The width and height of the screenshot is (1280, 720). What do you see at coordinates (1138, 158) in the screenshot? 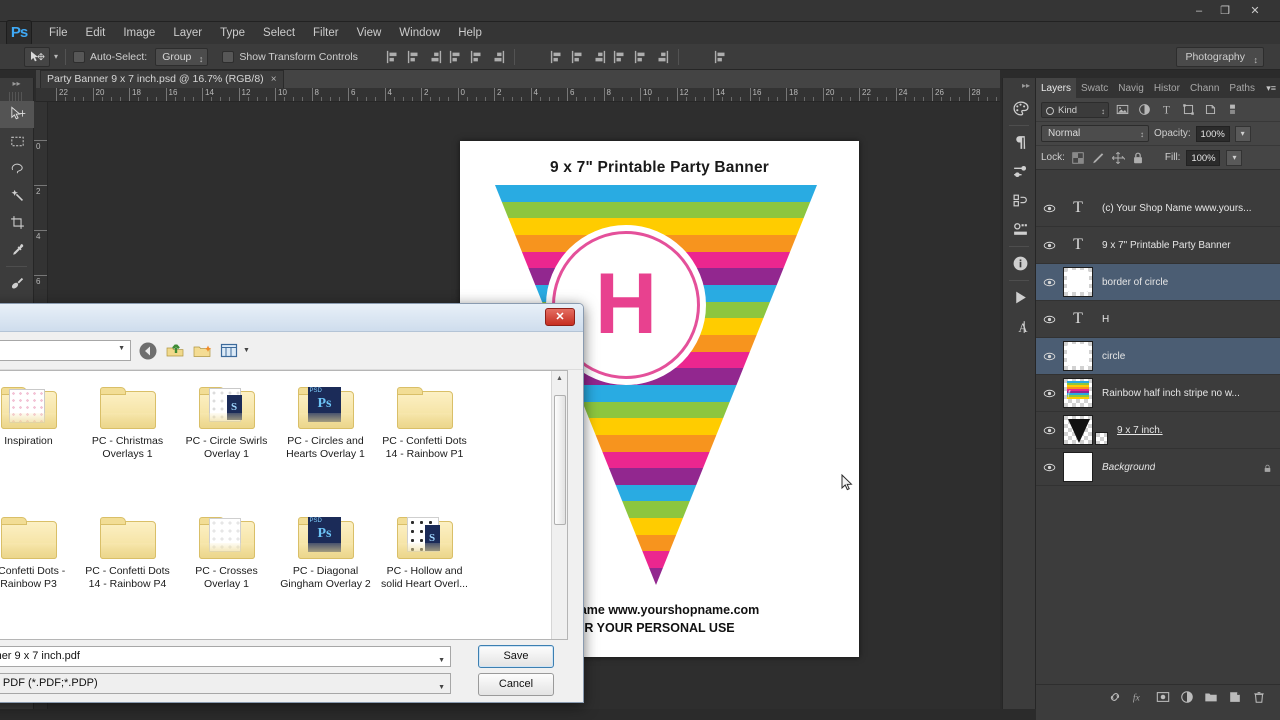
I see `lock-all-icon` at bounding box center [1138, 158].